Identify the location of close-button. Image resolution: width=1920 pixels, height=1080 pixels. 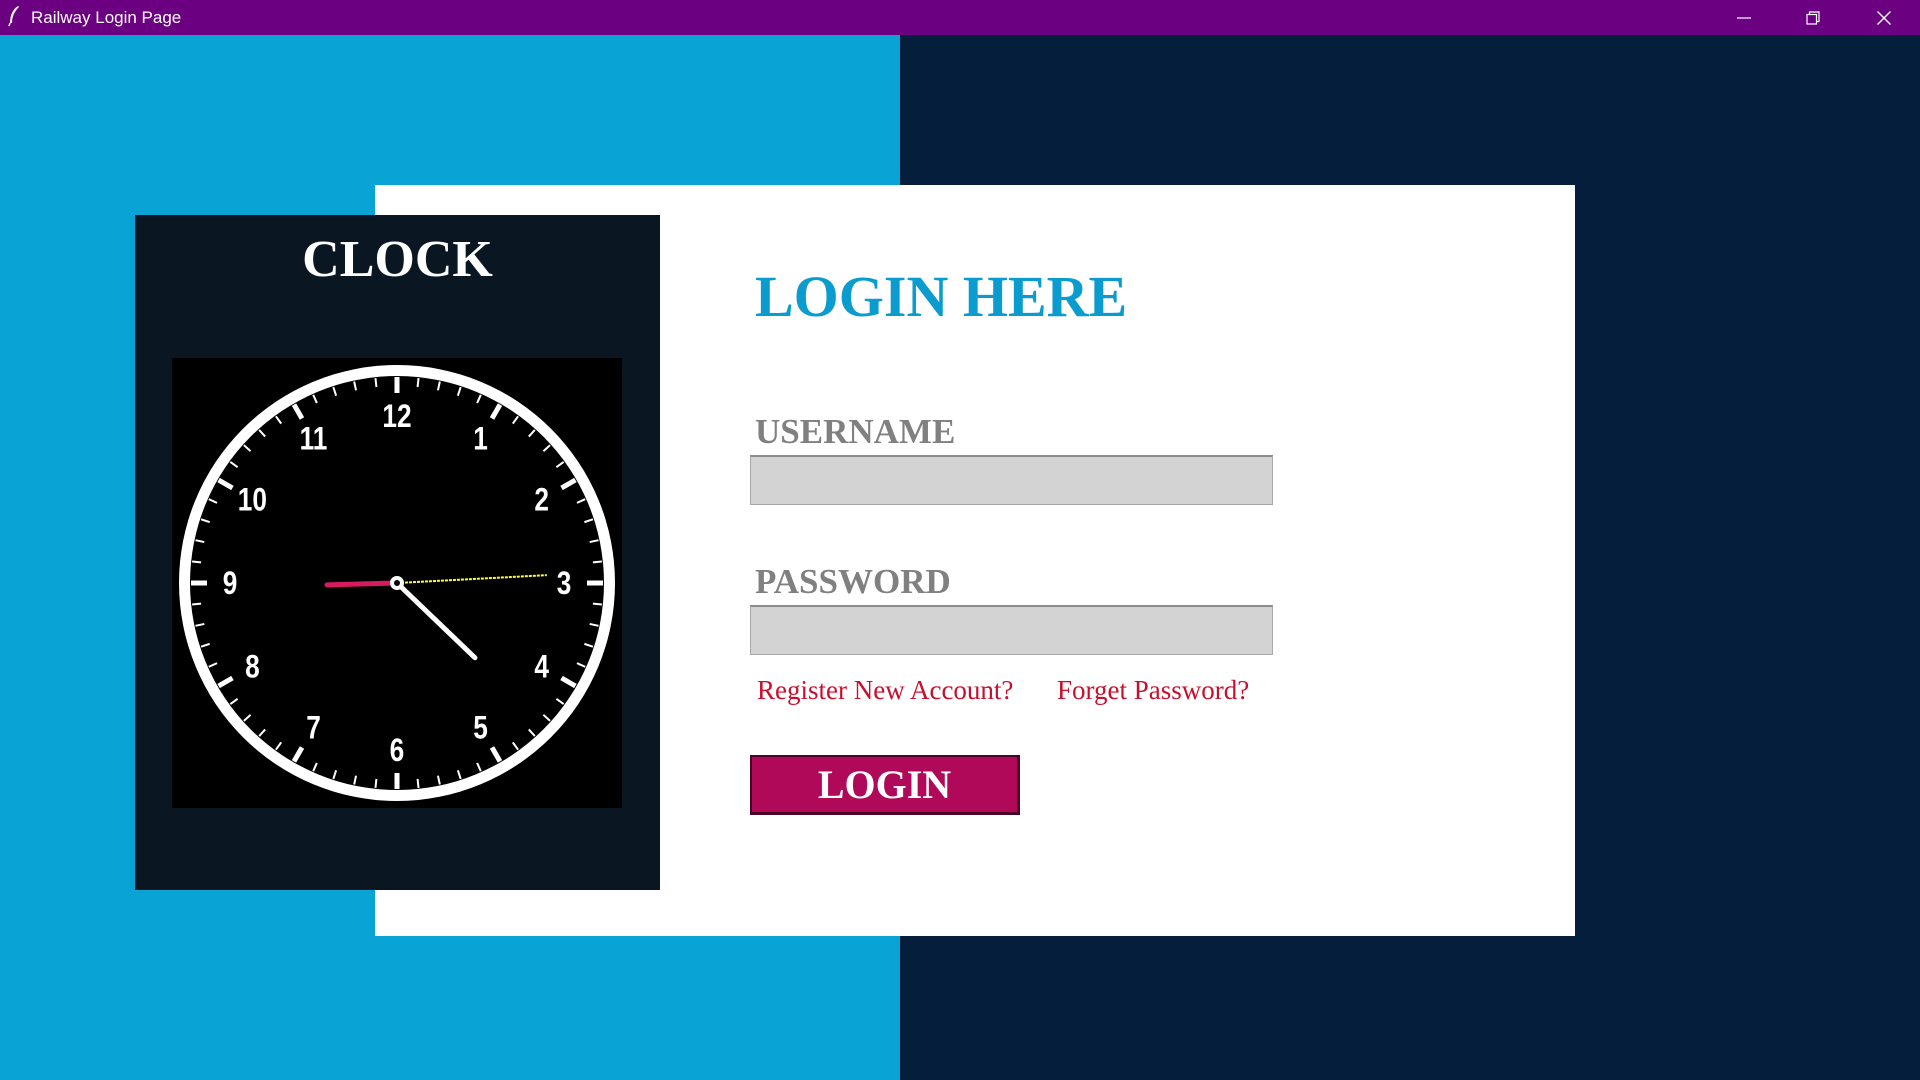
(1884, 17).